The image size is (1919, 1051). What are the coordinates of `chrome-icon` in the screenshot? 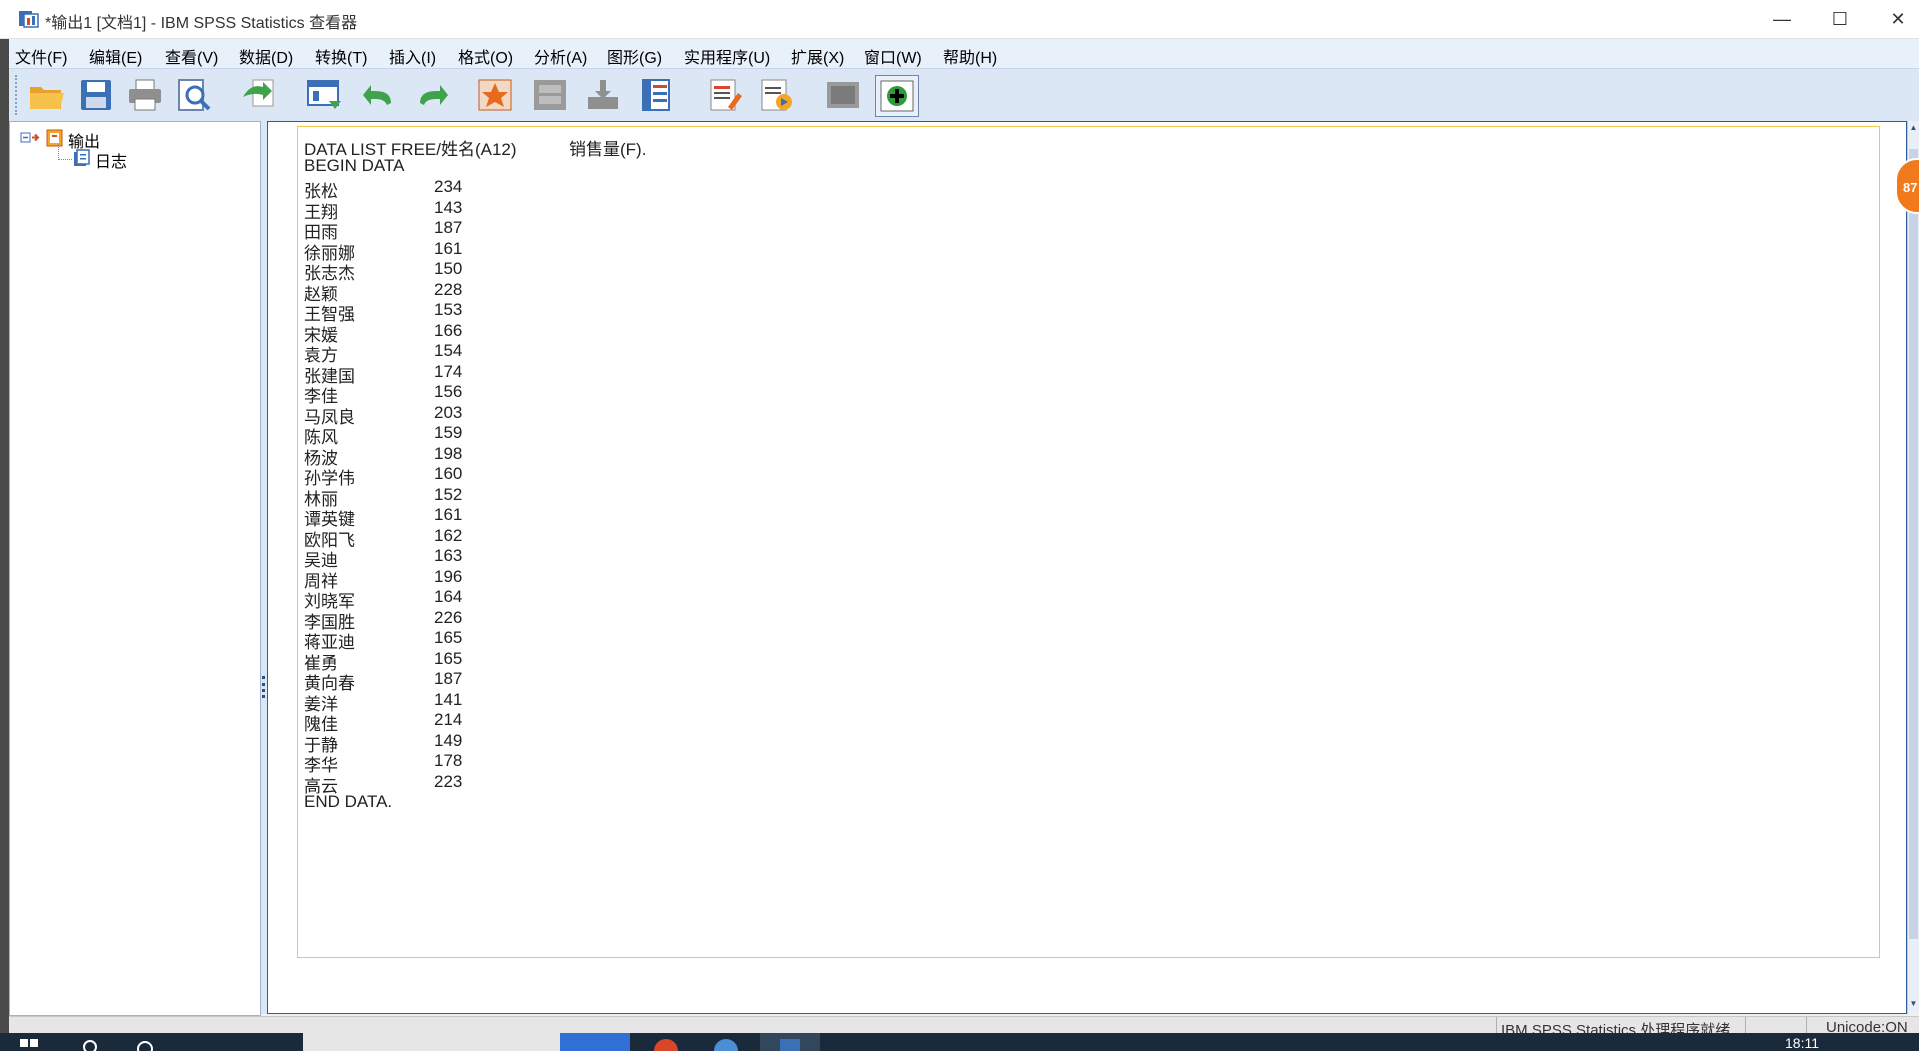 It's located at (666, 1042).